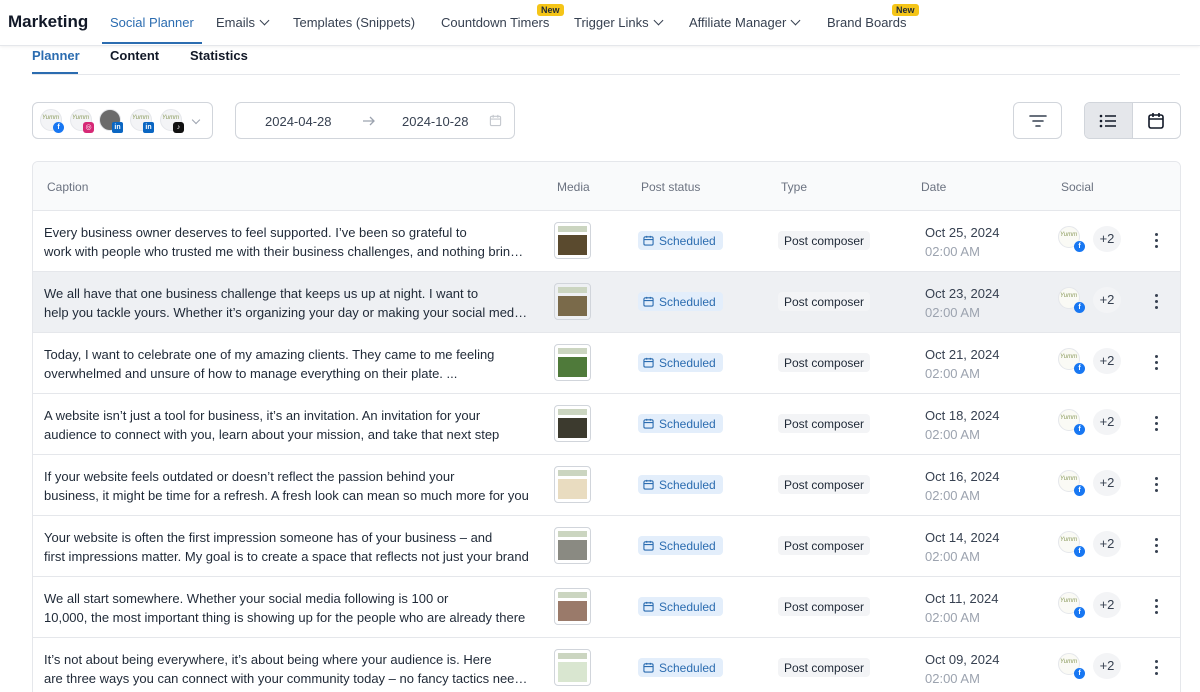 This screenshot has width=1200, height=692. What do you see at coordinates (962, 547) in the screenshot?
I see `post-date: Oct 14, 2024 02:00 AM` at bounding box center [962, 547].